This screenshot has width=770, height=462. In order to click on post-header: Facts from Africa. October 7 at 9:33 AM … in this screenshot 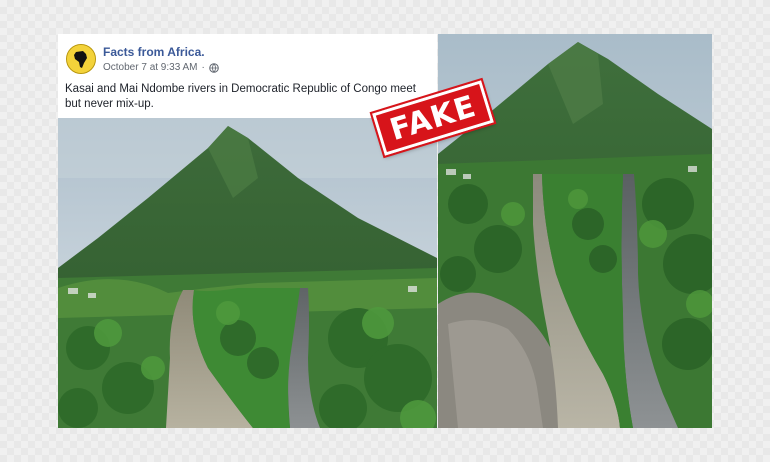, I will do `click(247, 76)`.